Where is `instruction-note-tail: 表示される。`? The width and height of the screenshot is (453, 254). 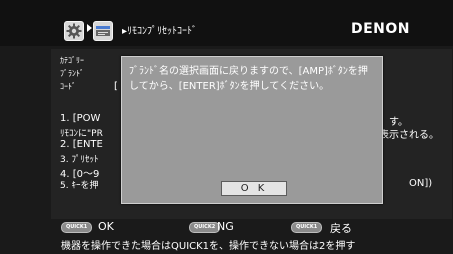
instruction-note-tail: 表示される。 is located at coordinates (409, 135).